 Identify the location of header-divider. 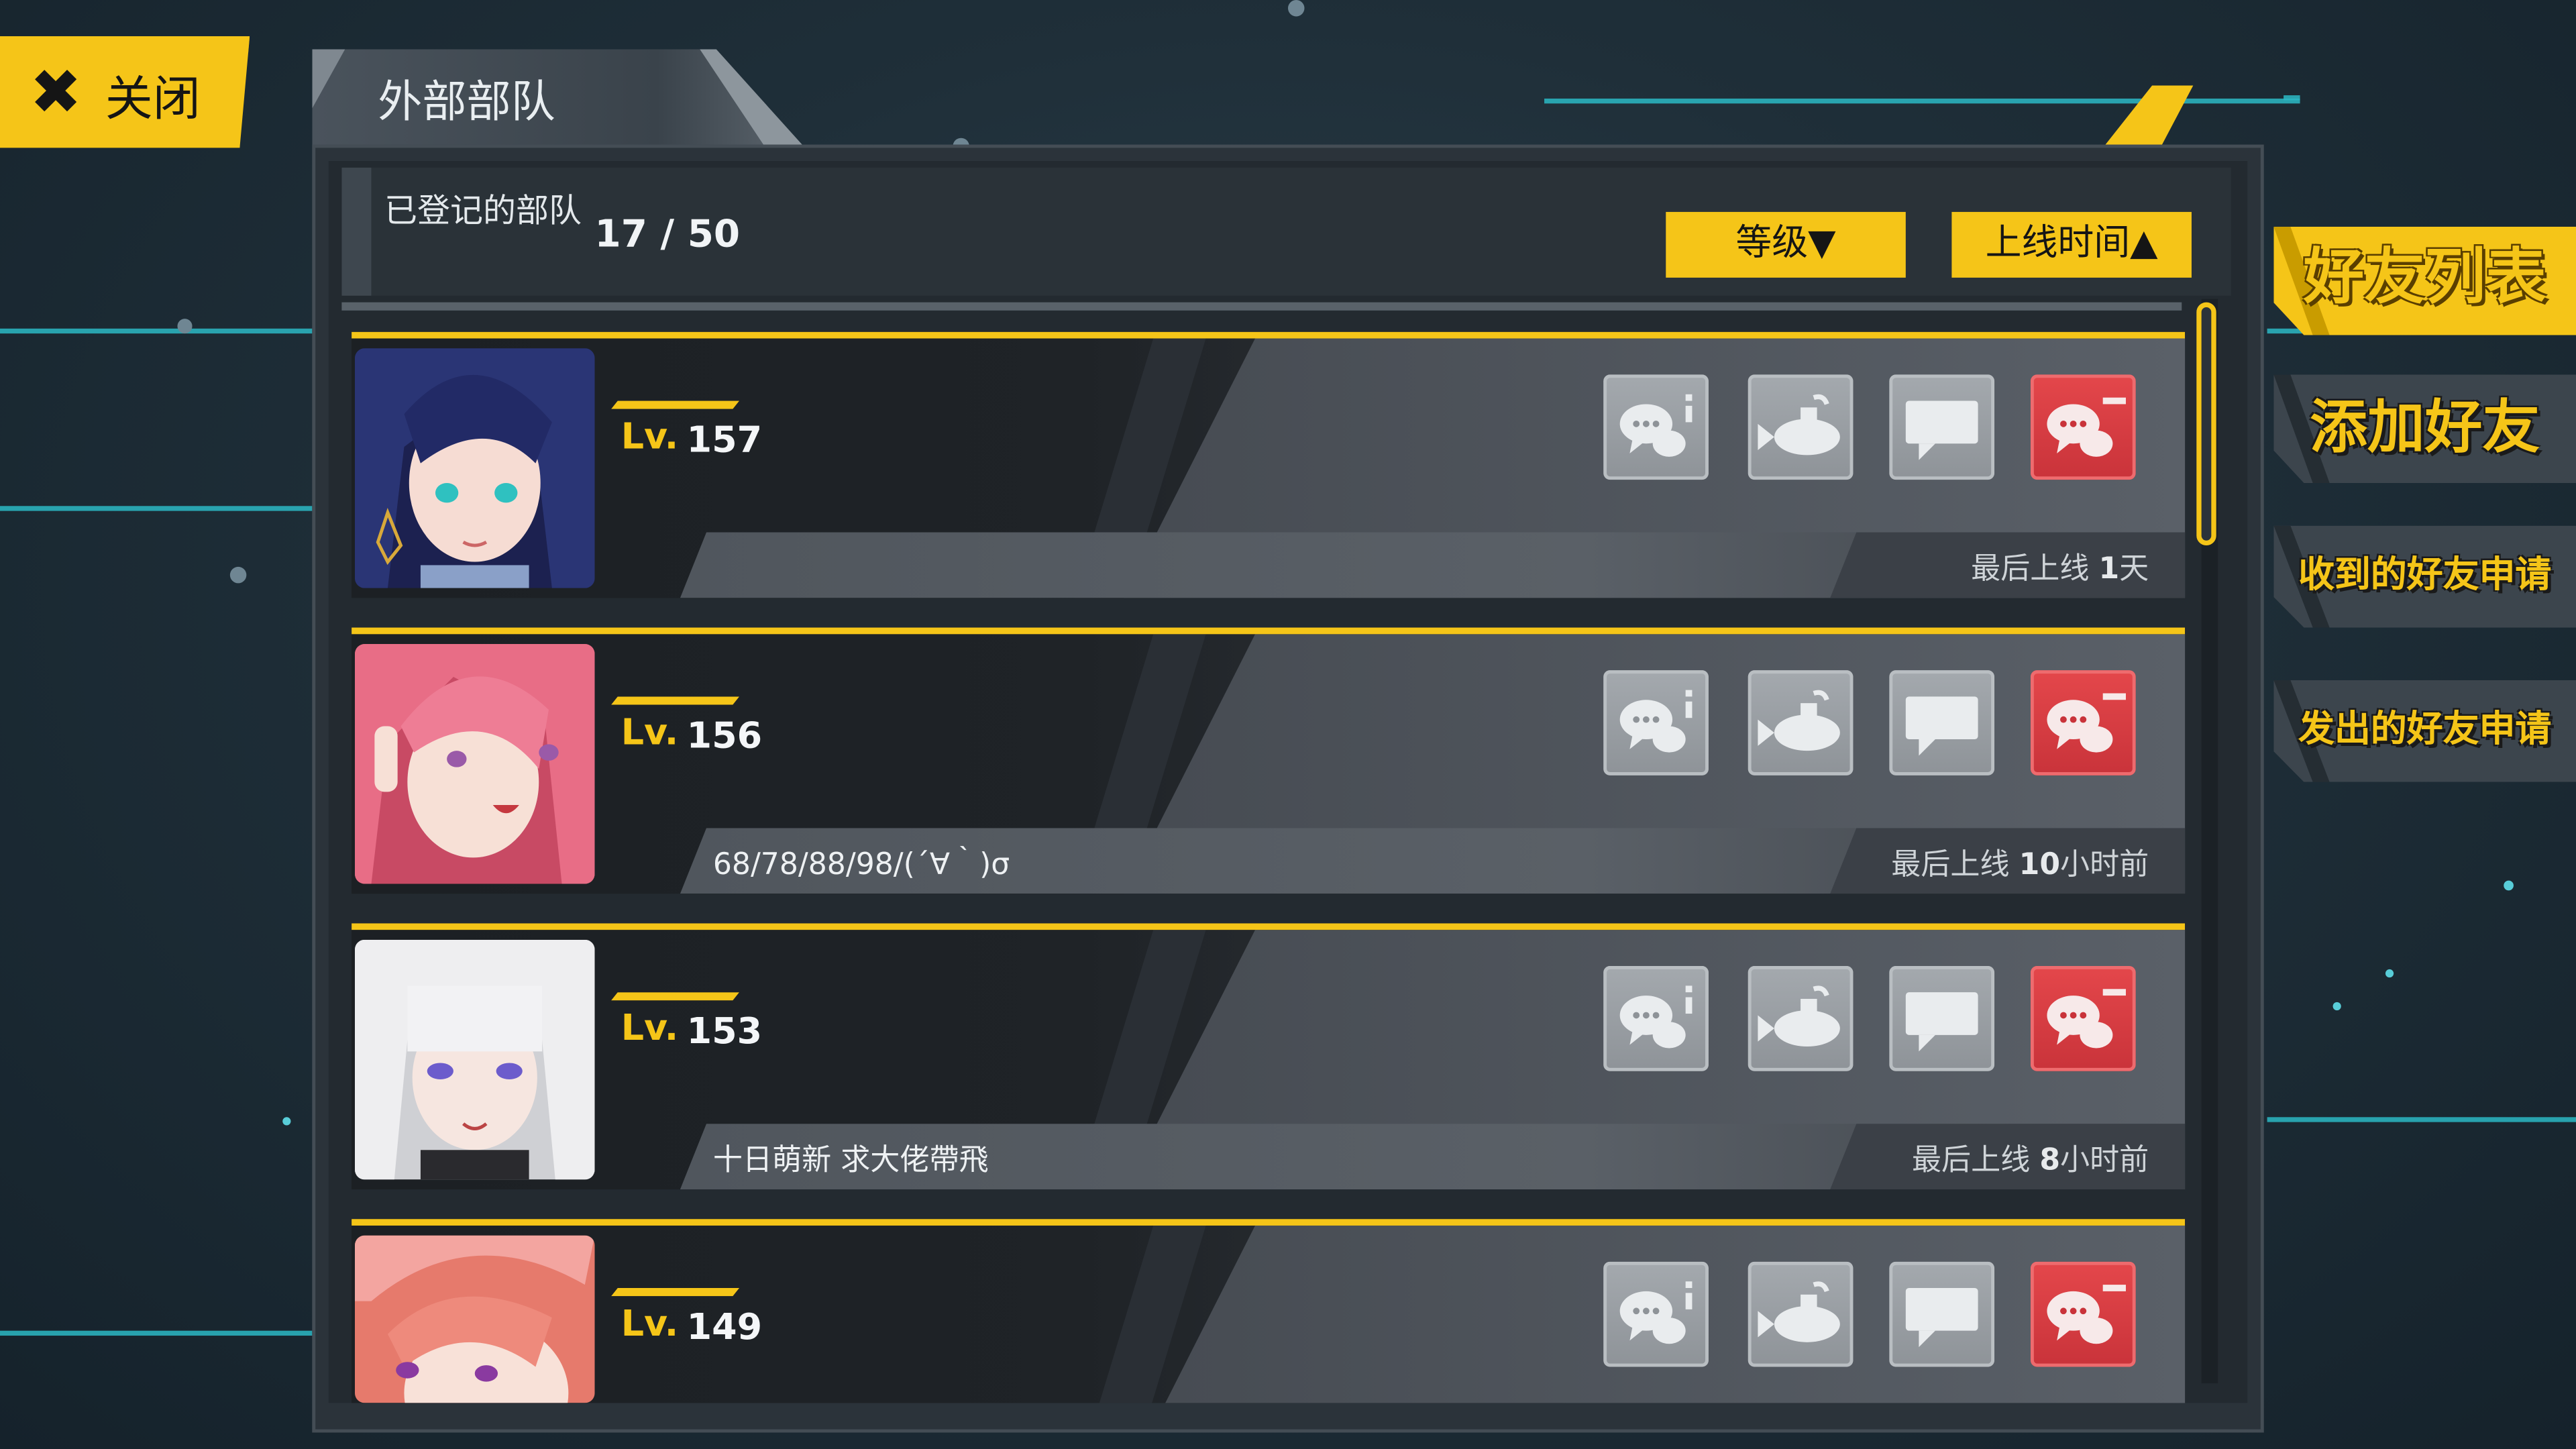
(1261, 306).